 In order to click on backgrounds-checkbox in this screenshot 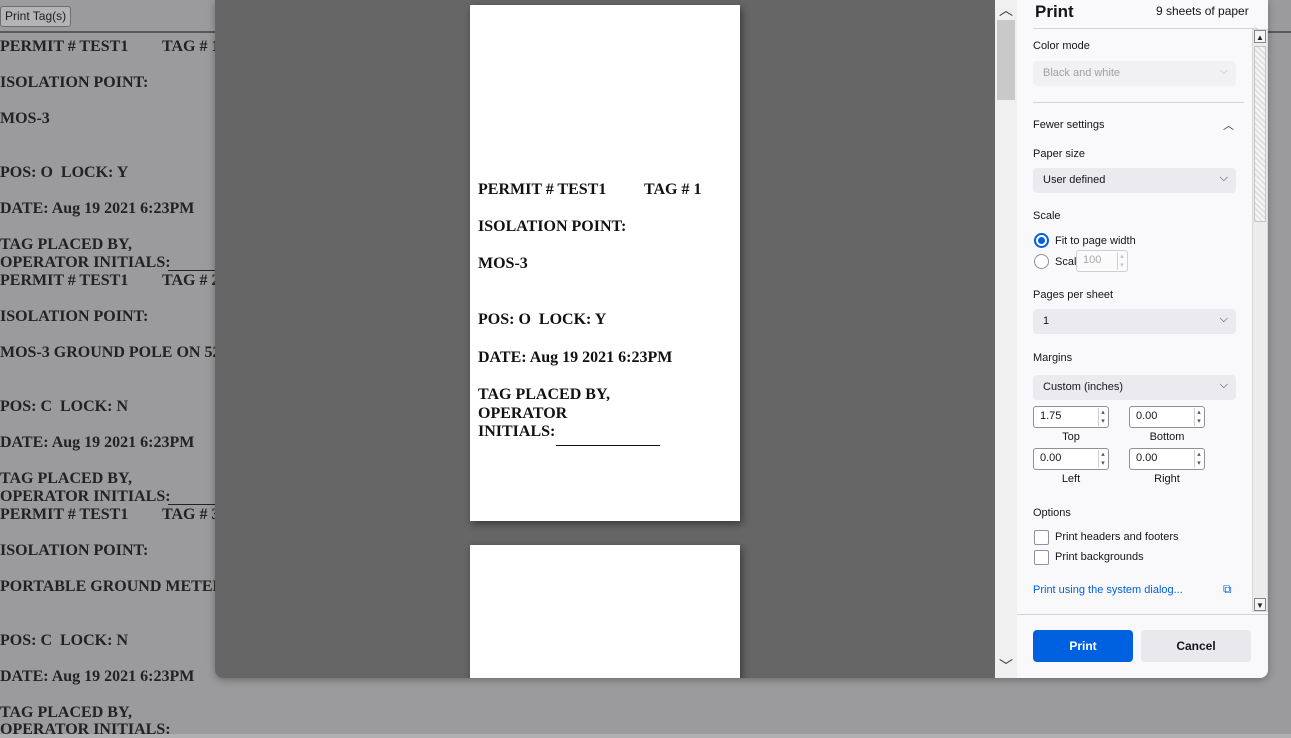, I will do `click(1041, 557)`.